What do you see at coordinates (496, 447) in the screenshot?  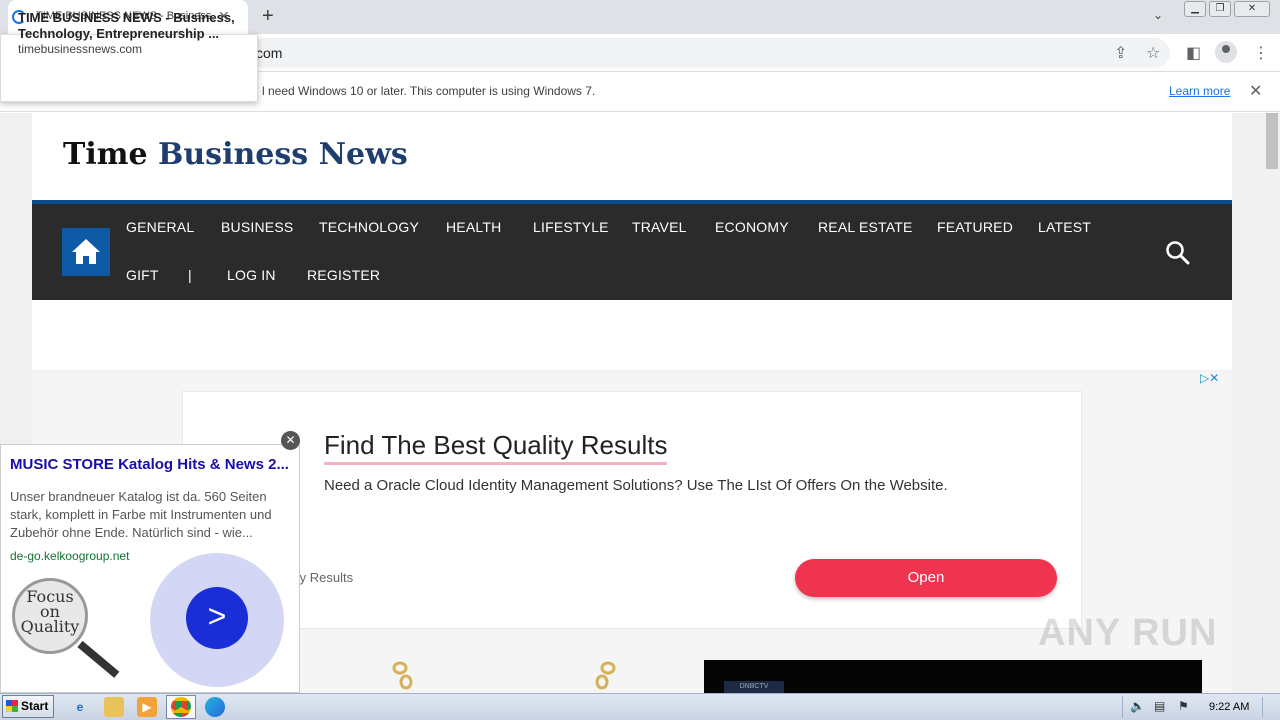 I see `ad-headline: Find The Best Quality Results` at bounding box center [496, 447].